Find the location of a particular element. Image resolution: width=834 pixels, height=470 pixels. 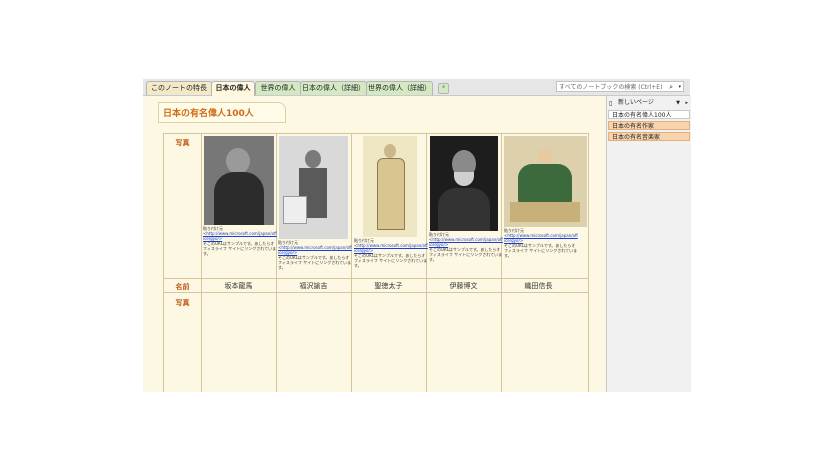

page-title: 日本の有名偉人100人 is located at coordinates (208, 114).